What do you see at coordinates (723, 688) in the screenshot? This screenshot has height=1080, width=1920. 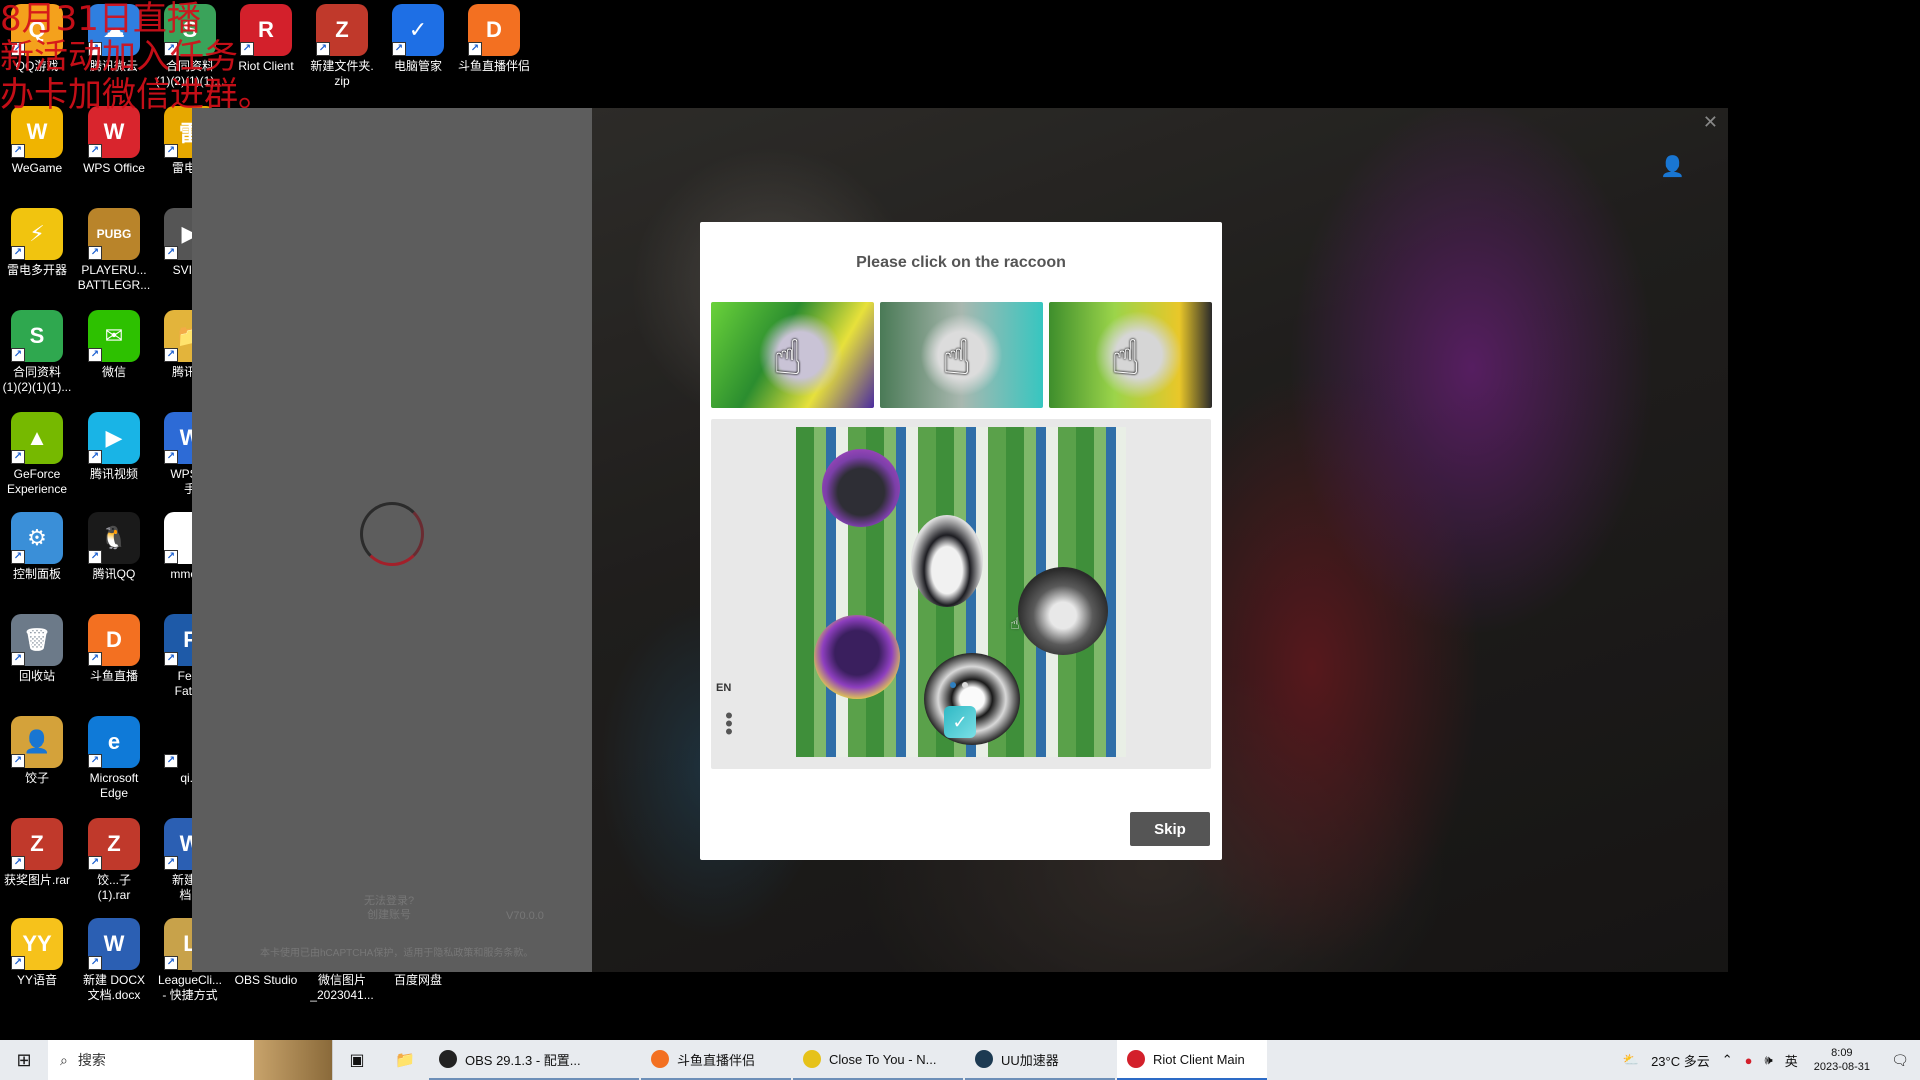 I see `language-selector: EN` at bounding box center [723, 688].